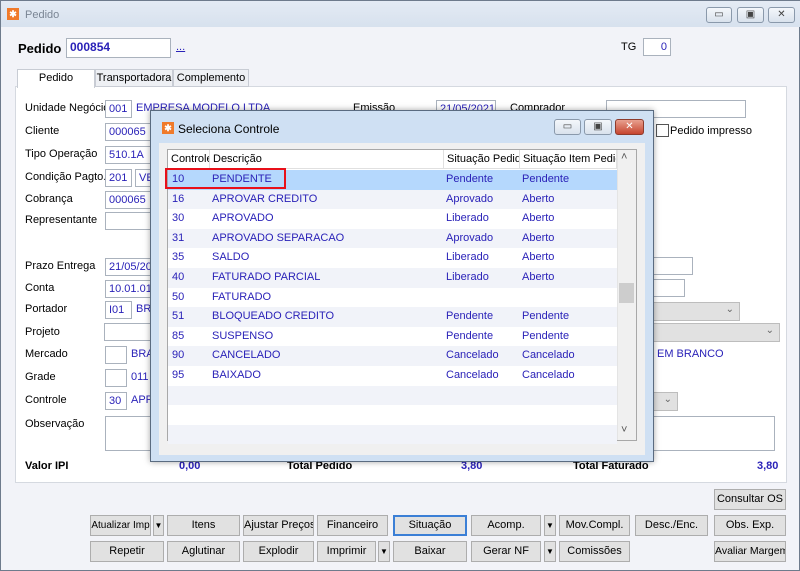 The height and width of the screenshot is (571, 800). Describe the element at coordinates (178, 237) in the screenshot. I see `cell-controle: 31` at that location.